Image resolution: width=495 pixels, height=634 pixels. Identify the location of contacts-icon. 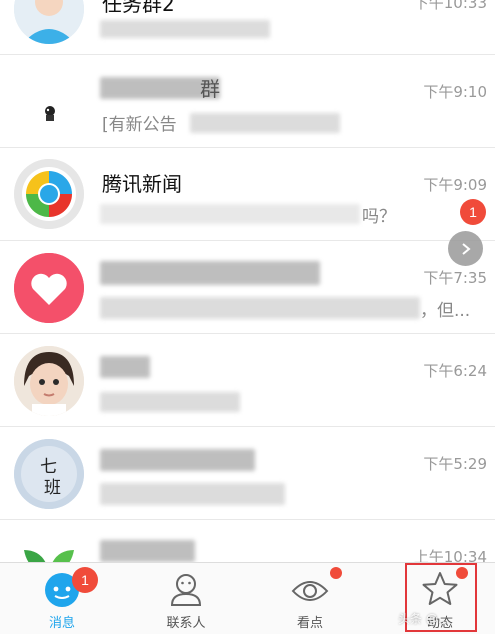
(186, 589).